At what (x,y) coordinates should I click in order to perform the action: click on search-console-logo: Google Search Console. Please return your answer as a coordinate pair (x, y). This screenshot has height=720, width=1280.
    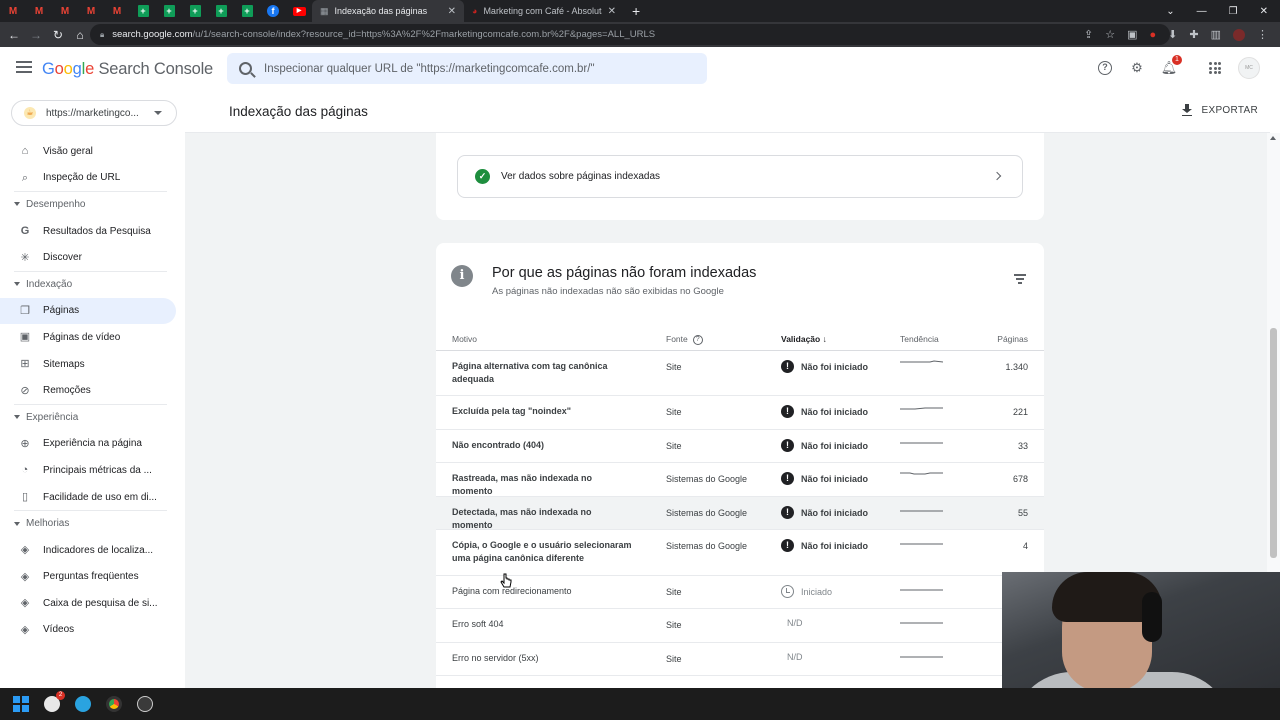
    Looking at the image, I should click on (127, 69).